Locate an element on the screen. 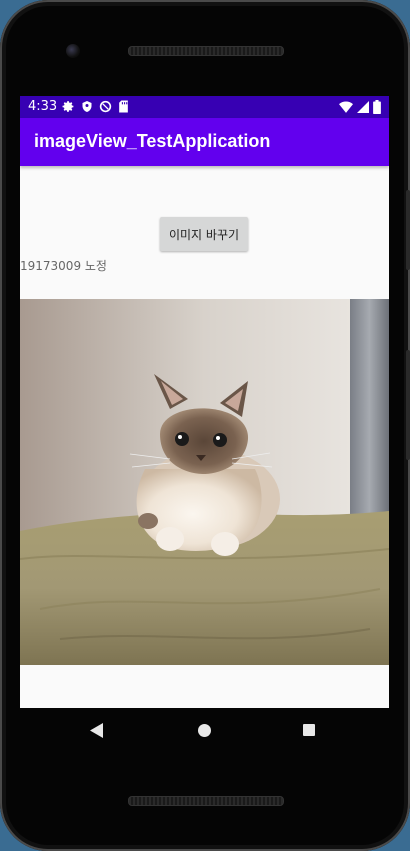  top-speaker is located at coordinates (206, 51).